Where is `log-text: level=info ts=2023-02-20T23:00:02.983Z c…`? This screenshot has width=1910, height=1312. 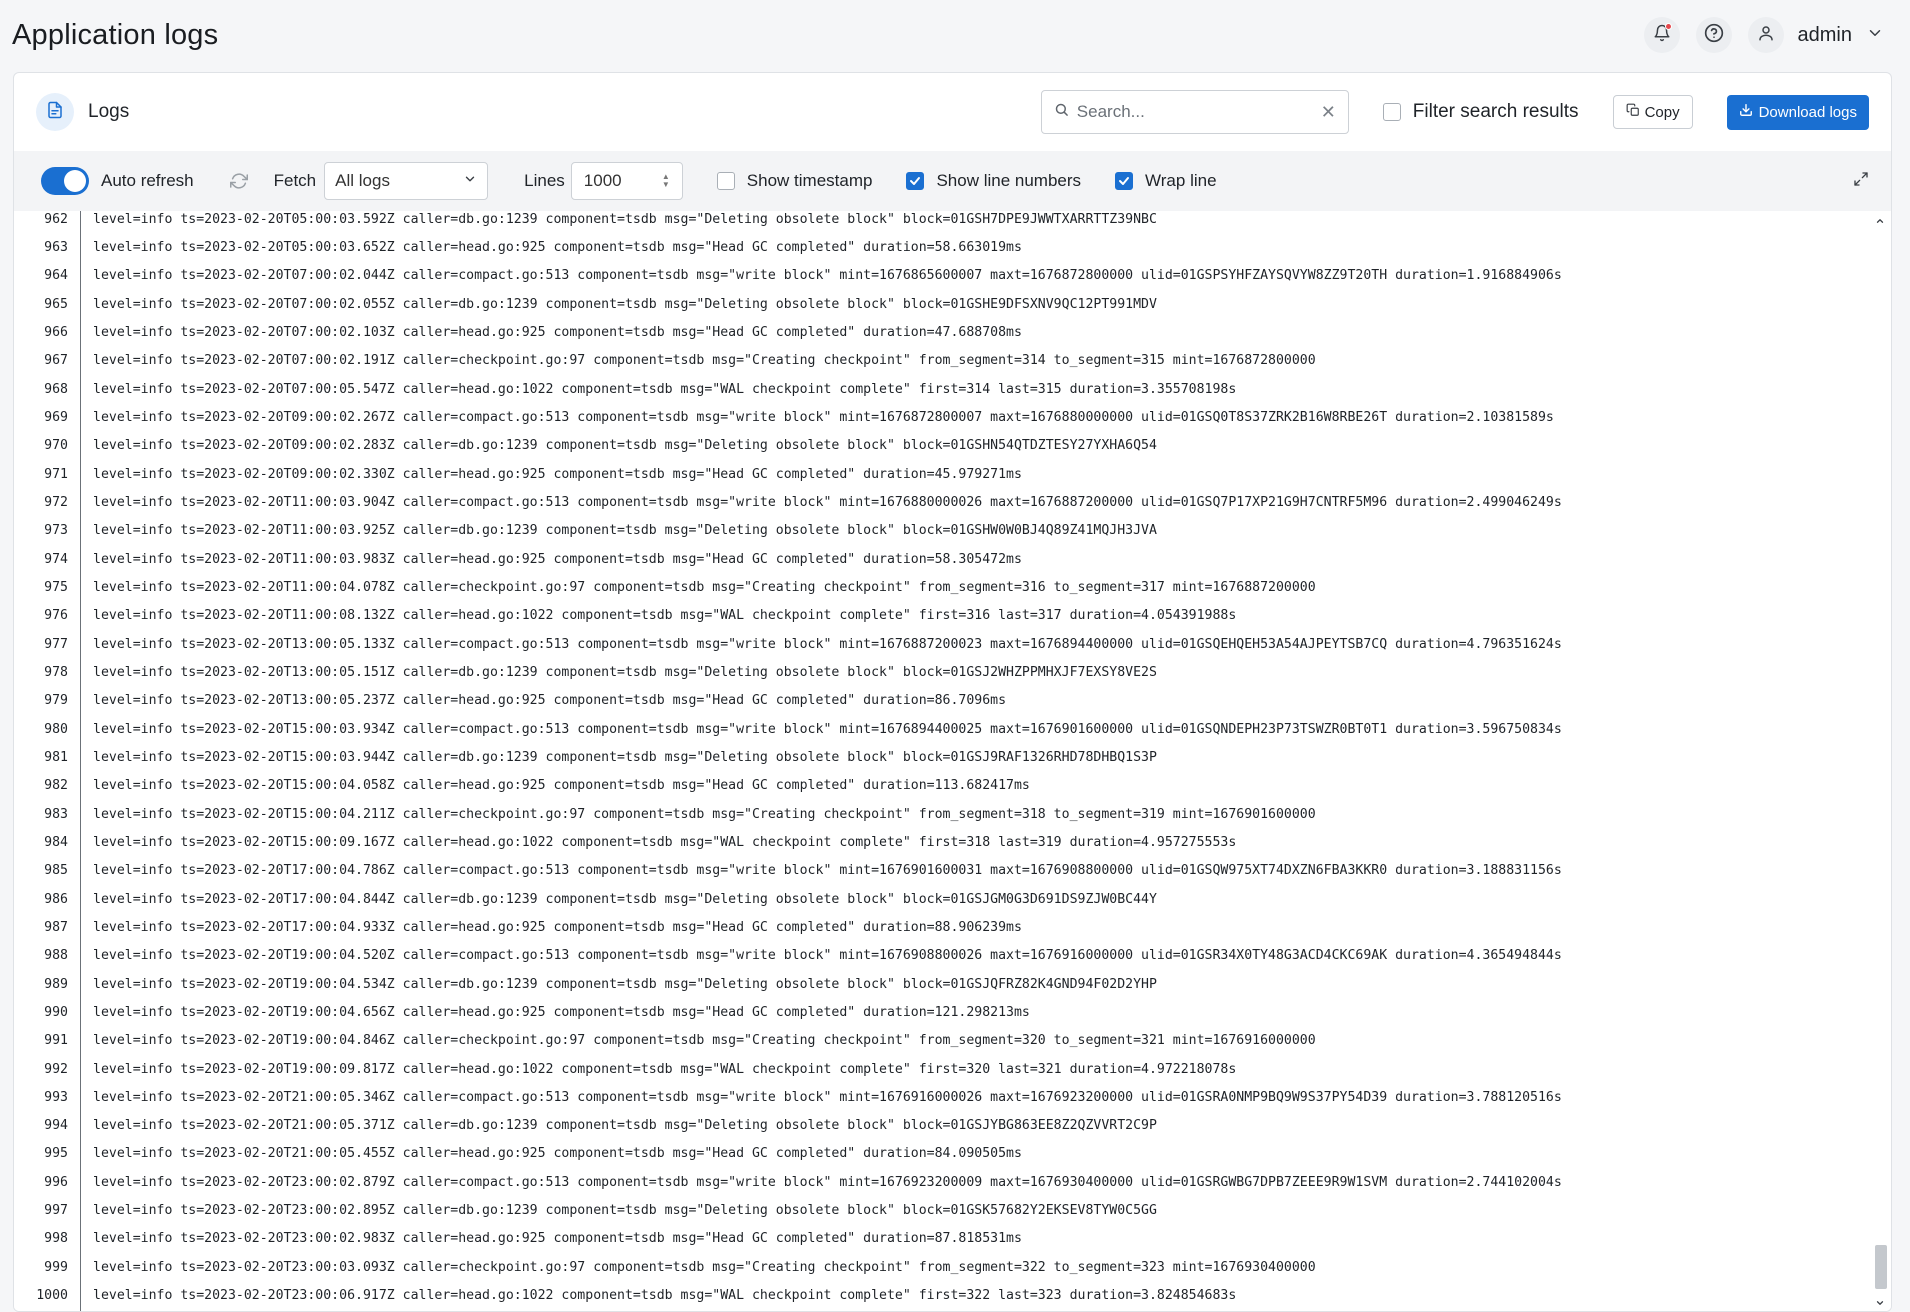 log-text: level=info ts=2023-02-20T23:00:02.983Z c… is located at coordinates (557, 1239).